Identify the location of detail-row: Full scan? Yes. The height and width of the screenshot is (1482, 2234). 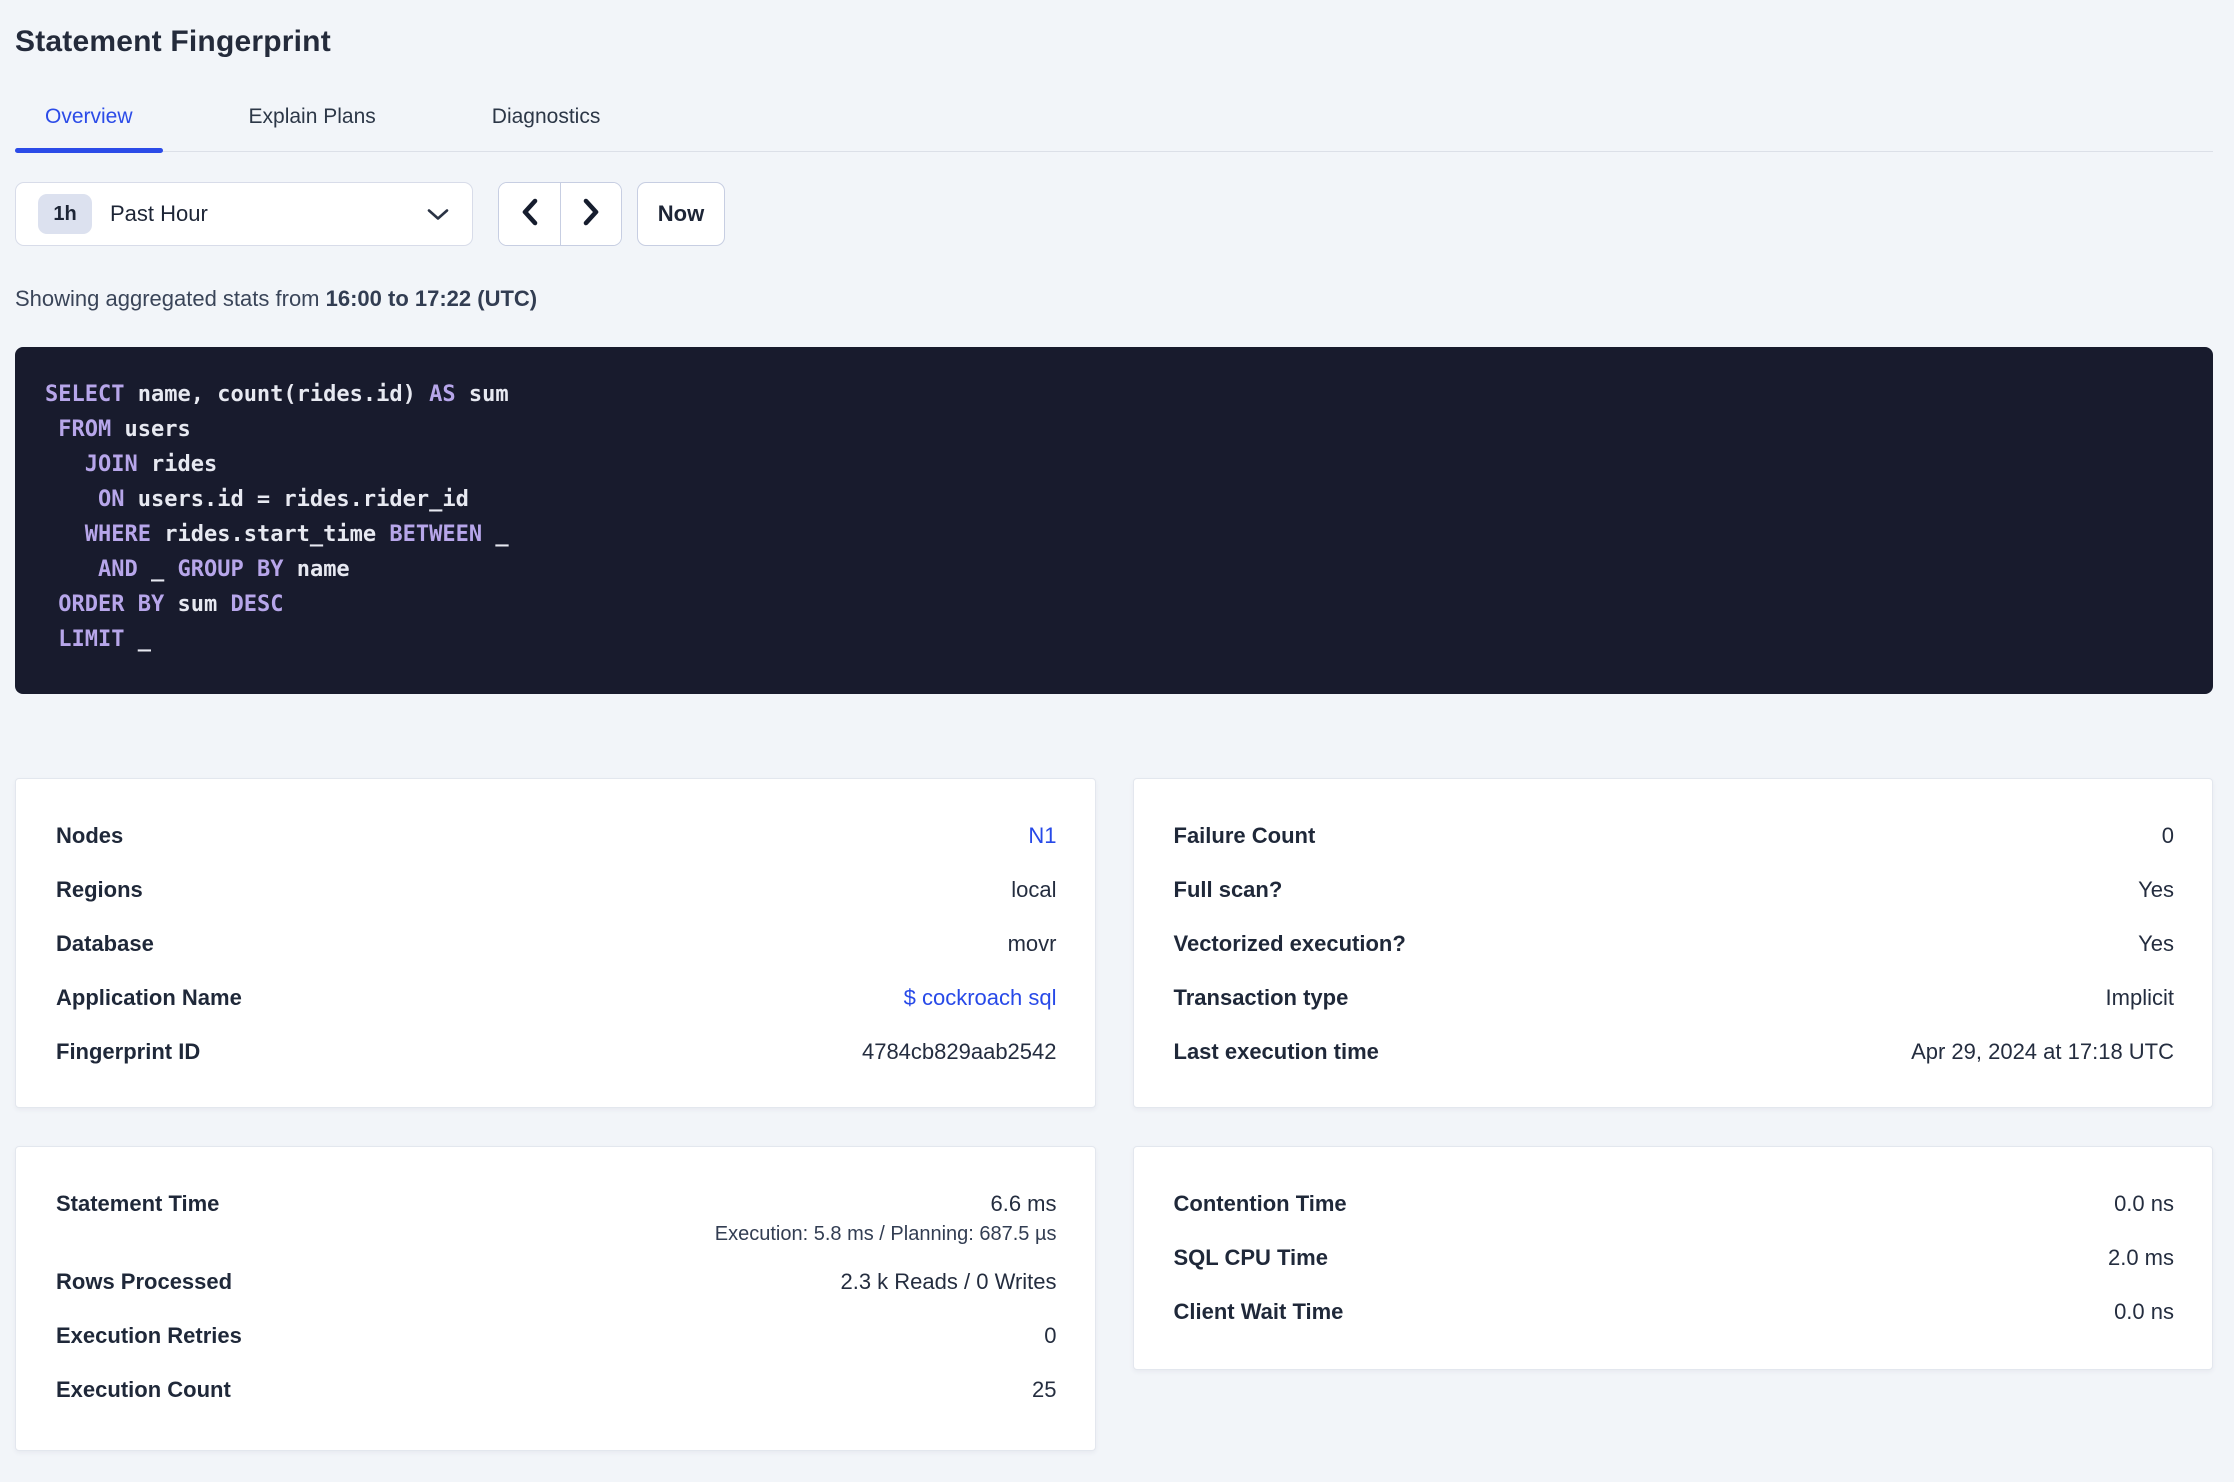
(1674, 890).